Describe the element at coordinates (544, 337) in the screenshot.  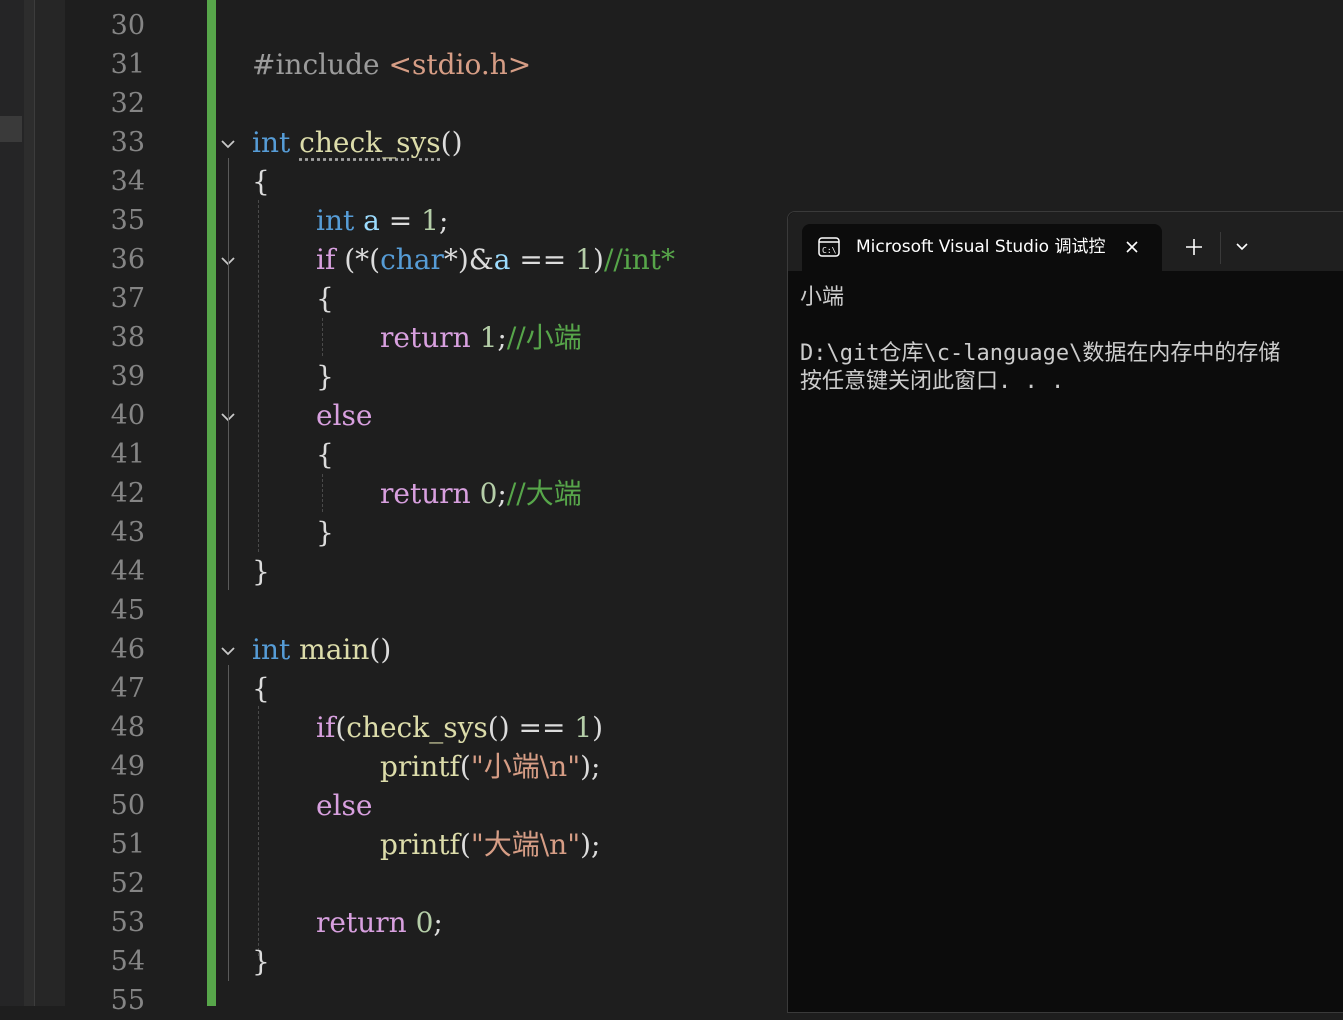
I see `comment: //小端` at that location.